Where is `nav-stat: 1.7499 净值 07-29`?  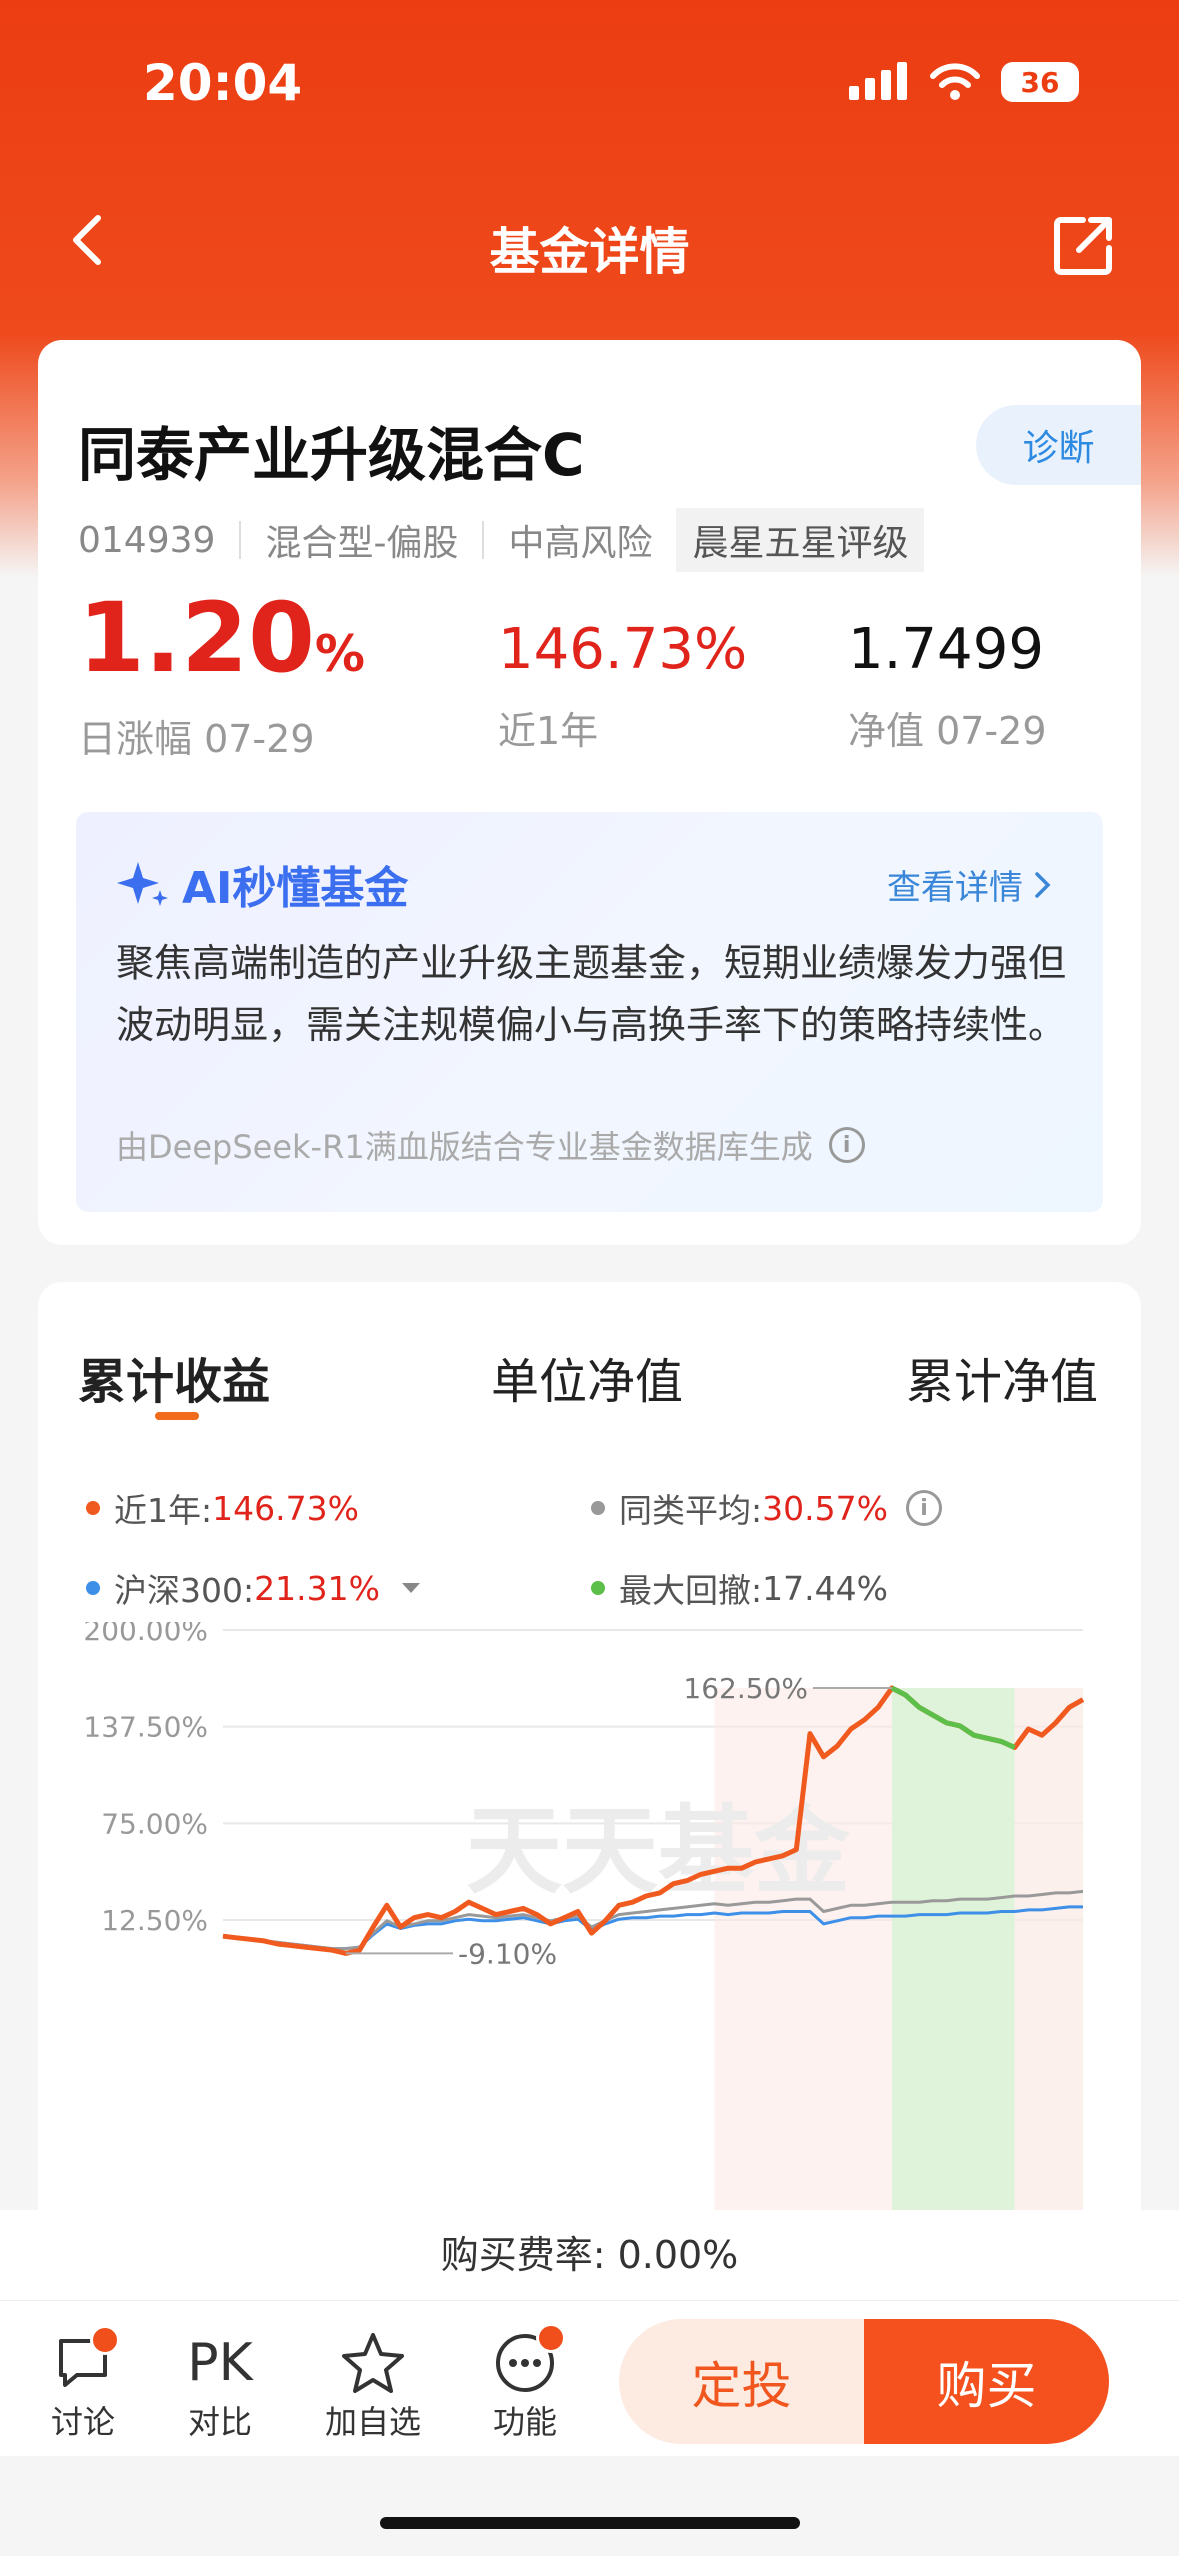 nav-stat: 1.7499 净值 07-29 is located at coordinates (947, 672).